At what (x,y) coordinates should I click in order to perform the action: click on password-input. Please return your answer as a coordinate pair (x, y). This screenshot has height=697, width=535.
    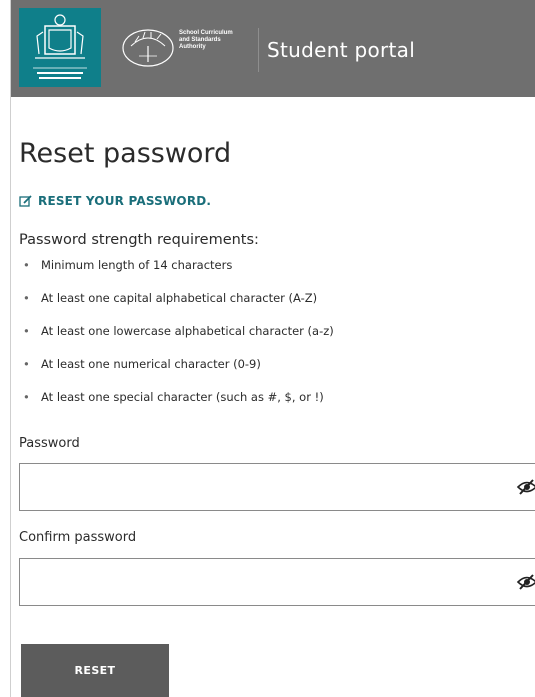
    Looking at the image, I should click on (270, 486).